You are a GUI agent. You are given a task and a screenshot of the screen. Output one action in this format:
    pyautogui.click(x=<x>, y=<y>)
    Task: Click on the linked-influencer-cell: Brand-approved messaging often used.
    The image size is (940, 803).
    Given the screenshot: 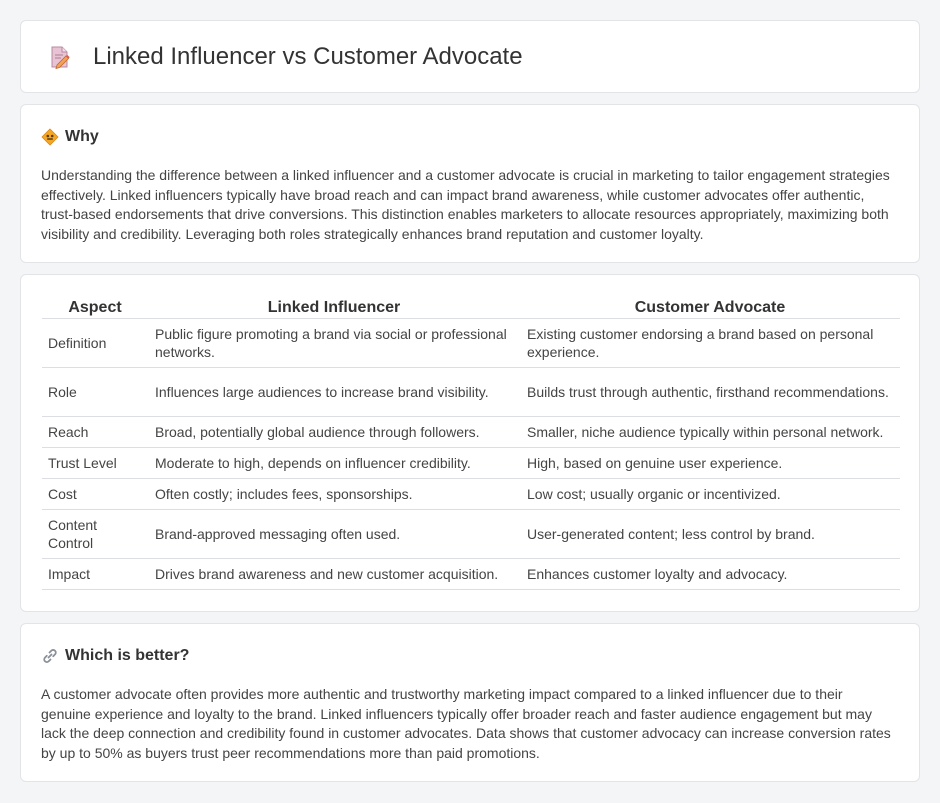 What is the action you would take?
    pyautogui.click(x=334, y=534)
    